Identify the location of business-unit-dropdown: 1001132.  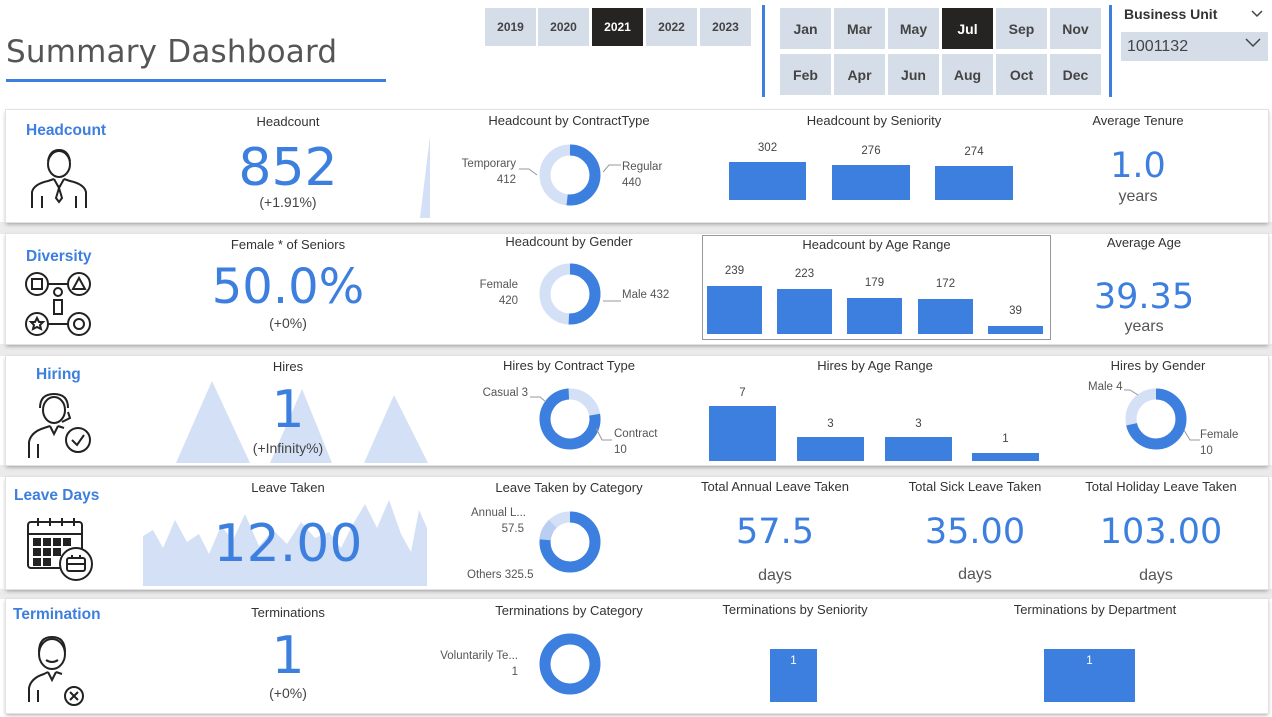
(1194, 46).